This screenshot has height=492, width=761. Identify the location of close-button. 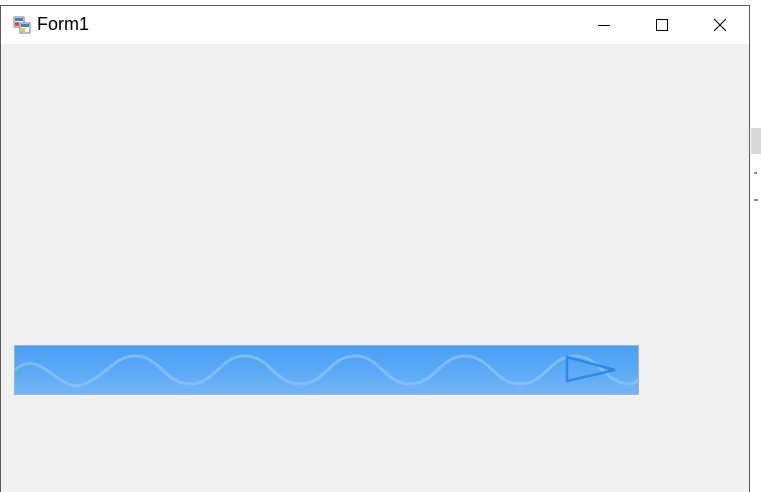
(720, 25).